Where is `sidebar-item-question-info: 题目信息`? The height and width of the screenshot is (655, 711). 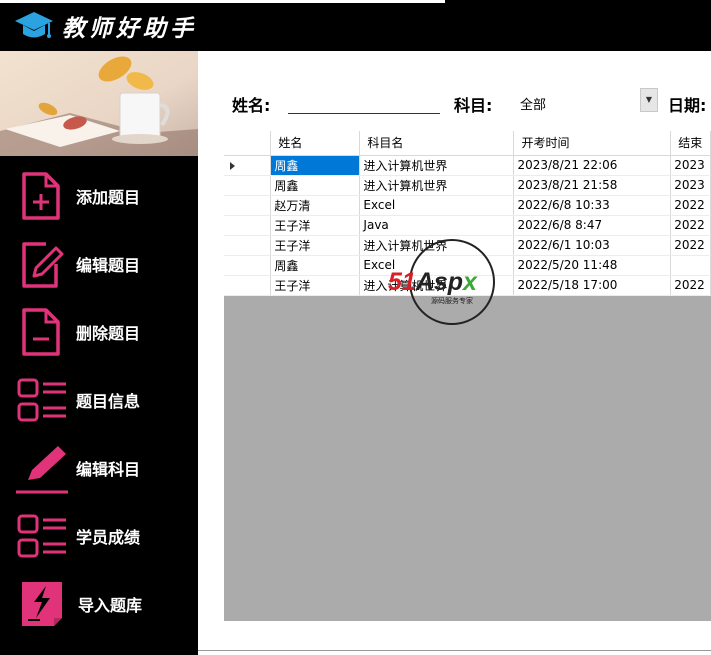 sidebar-item-question-info: 题目信息 is located at coordinates (99, 399).